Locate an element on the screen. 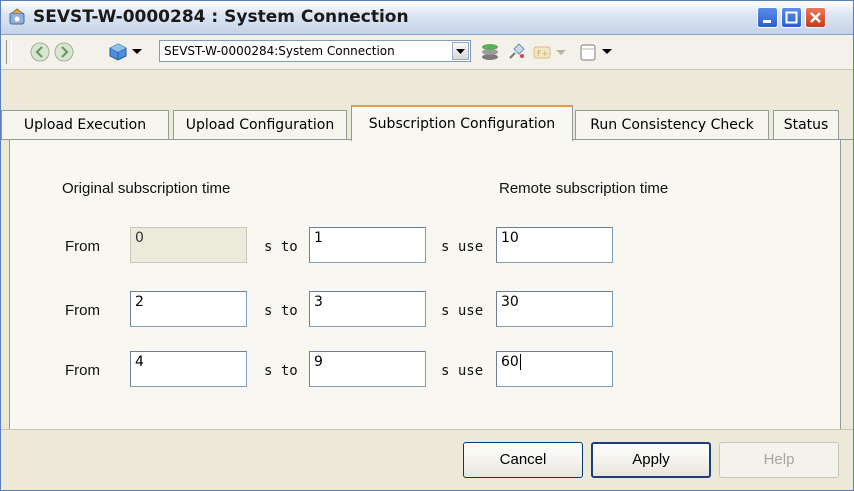 The height and width of the screenshot is (491, 854). forward-icon is located at coordinates (64, 52).